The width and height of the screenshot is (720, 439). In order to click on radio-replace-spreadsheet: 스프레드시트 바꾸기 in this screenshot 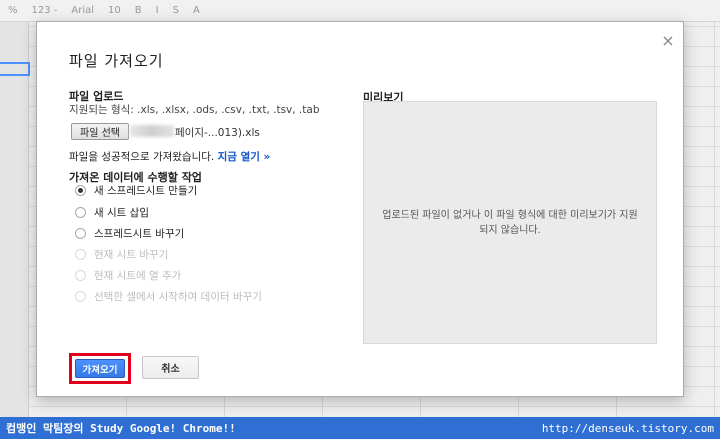, I will do `click(129, 233)`.